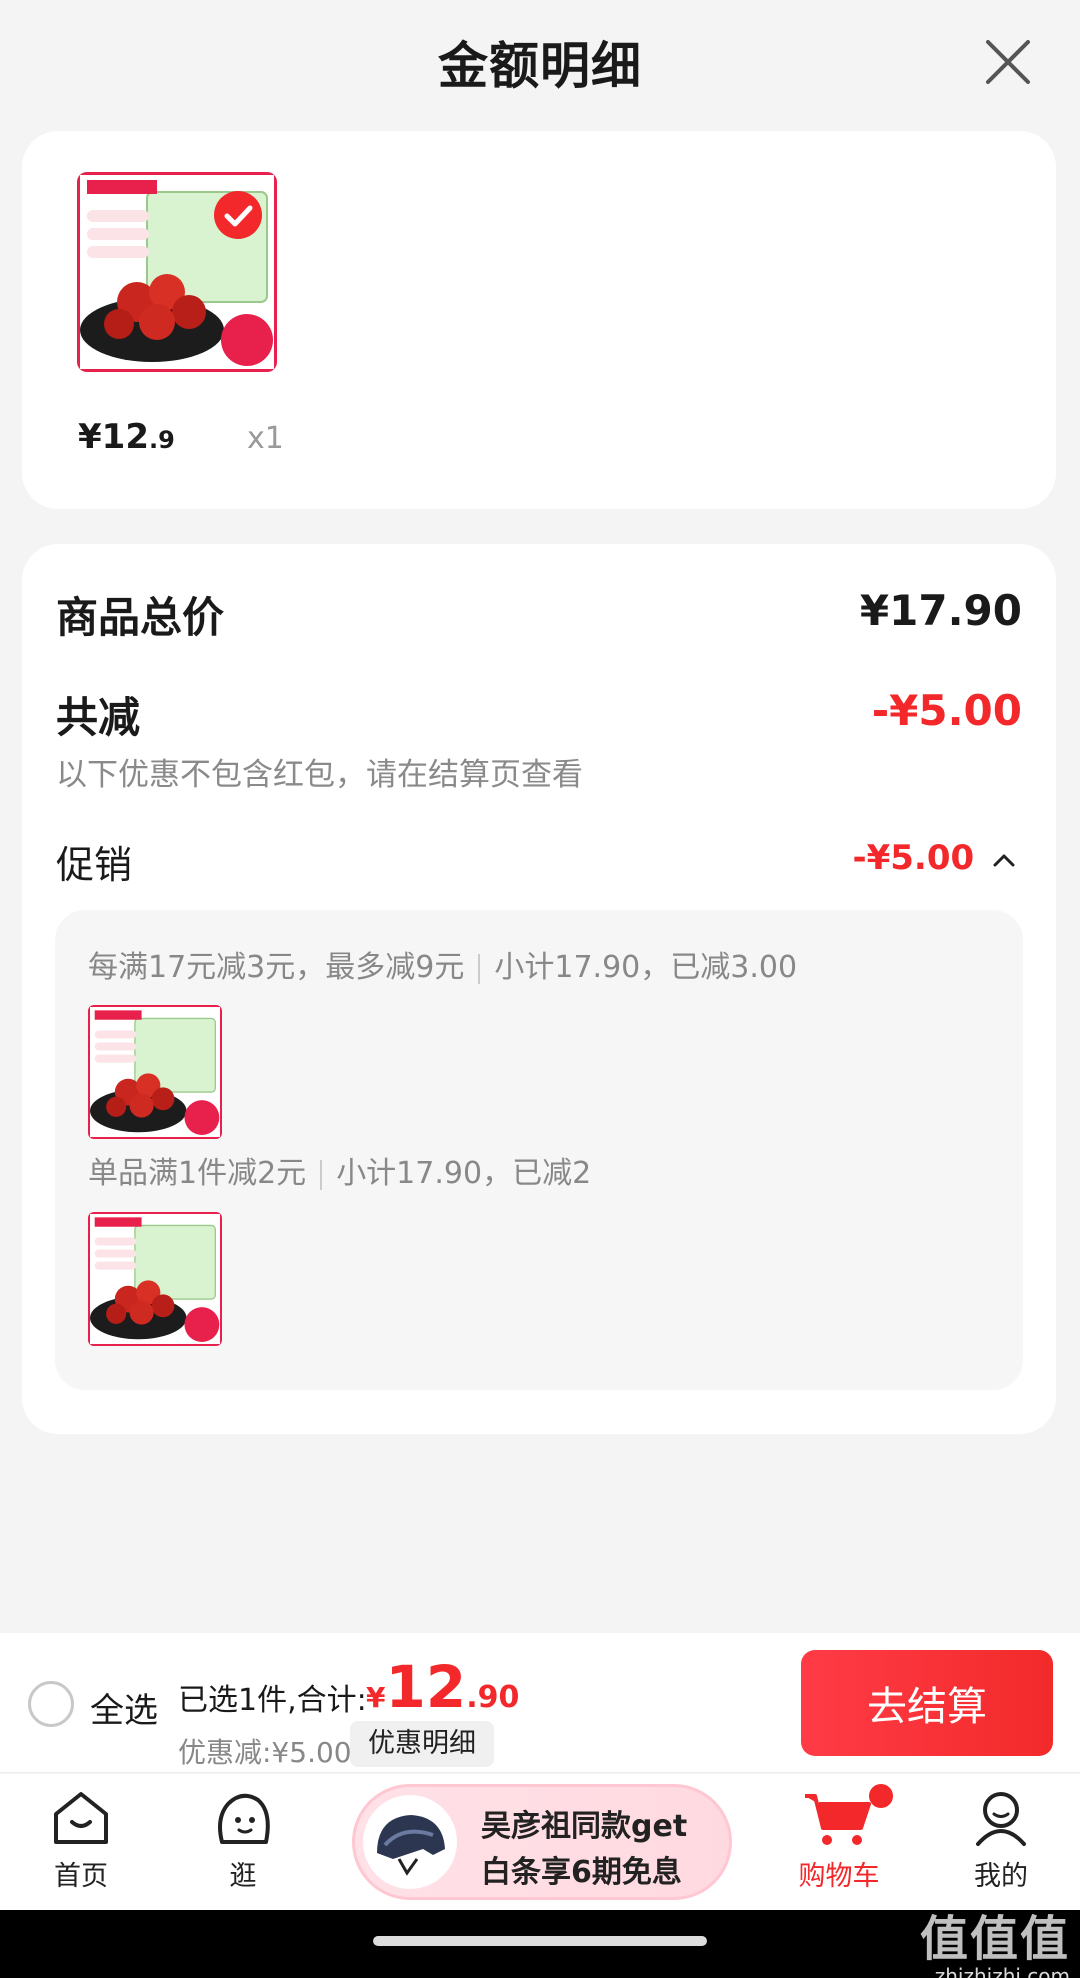 This screenshot has width=1080, height=1978. Describe the element at coordinates (113, 437) in the screenshot. I see `price-int: ¥12` at that location.